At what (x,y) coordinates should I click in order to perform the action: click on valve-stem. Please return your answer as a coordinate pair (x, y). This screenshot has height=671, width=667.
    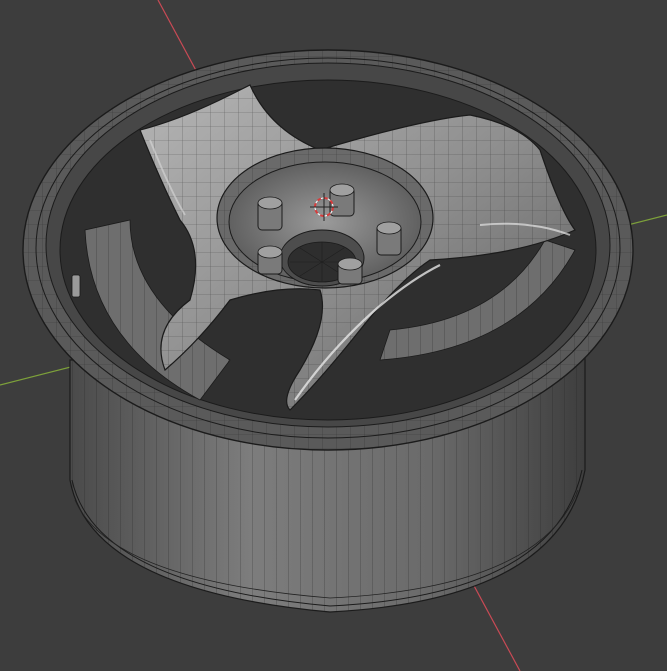
    Looking at the image, I should click on (76, 286).